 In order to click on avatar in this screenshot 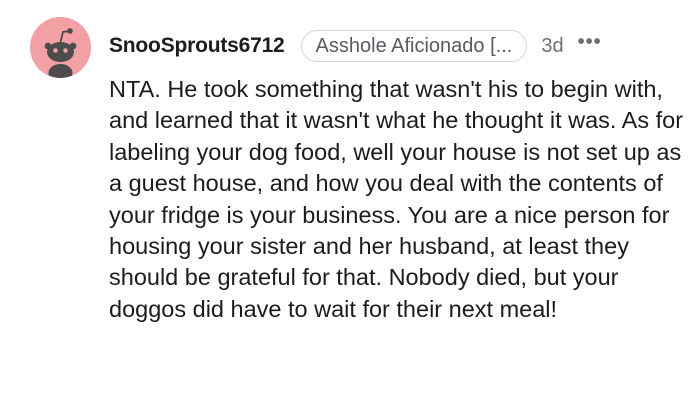, I will do `click(60, 47)`.